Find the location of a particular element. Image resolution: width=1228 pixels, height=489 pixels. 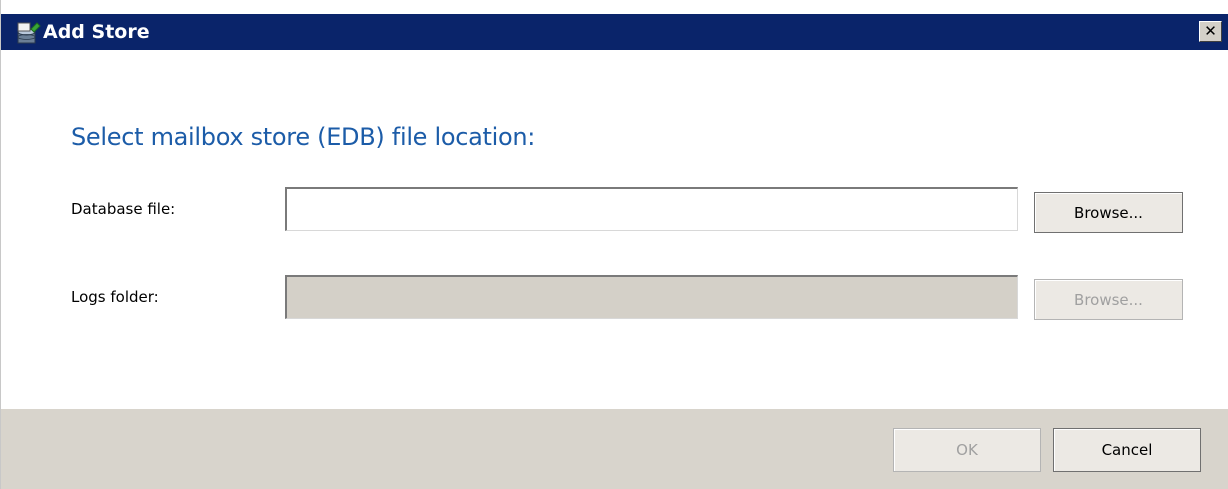

database-file-label: Database file: is located at coordinates (123, 209).